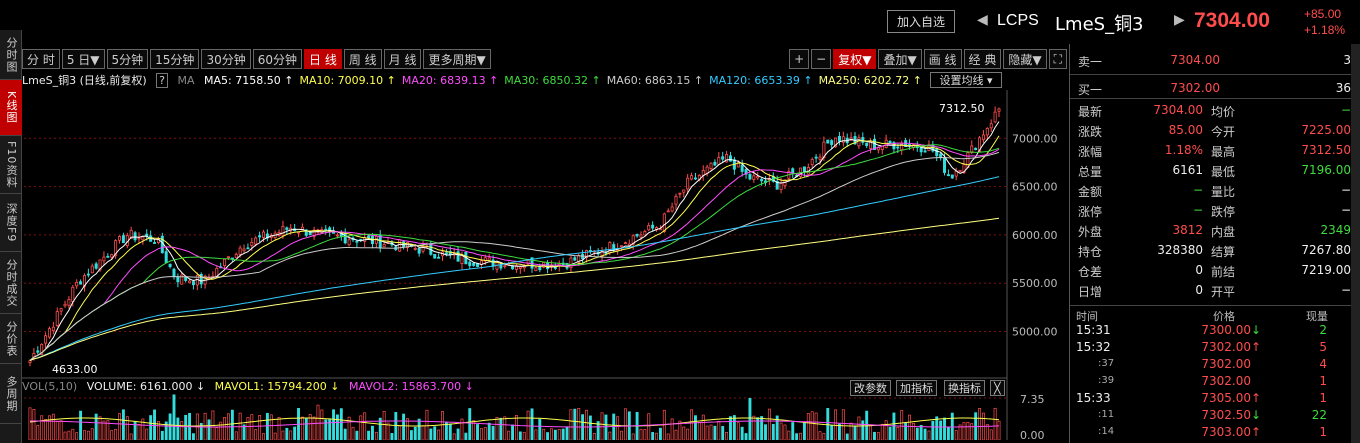  What do you see at coordinates (1226, 347) in the screenshot?
I see `trade-price: 7302.00` at bounding box center [1226, 347].